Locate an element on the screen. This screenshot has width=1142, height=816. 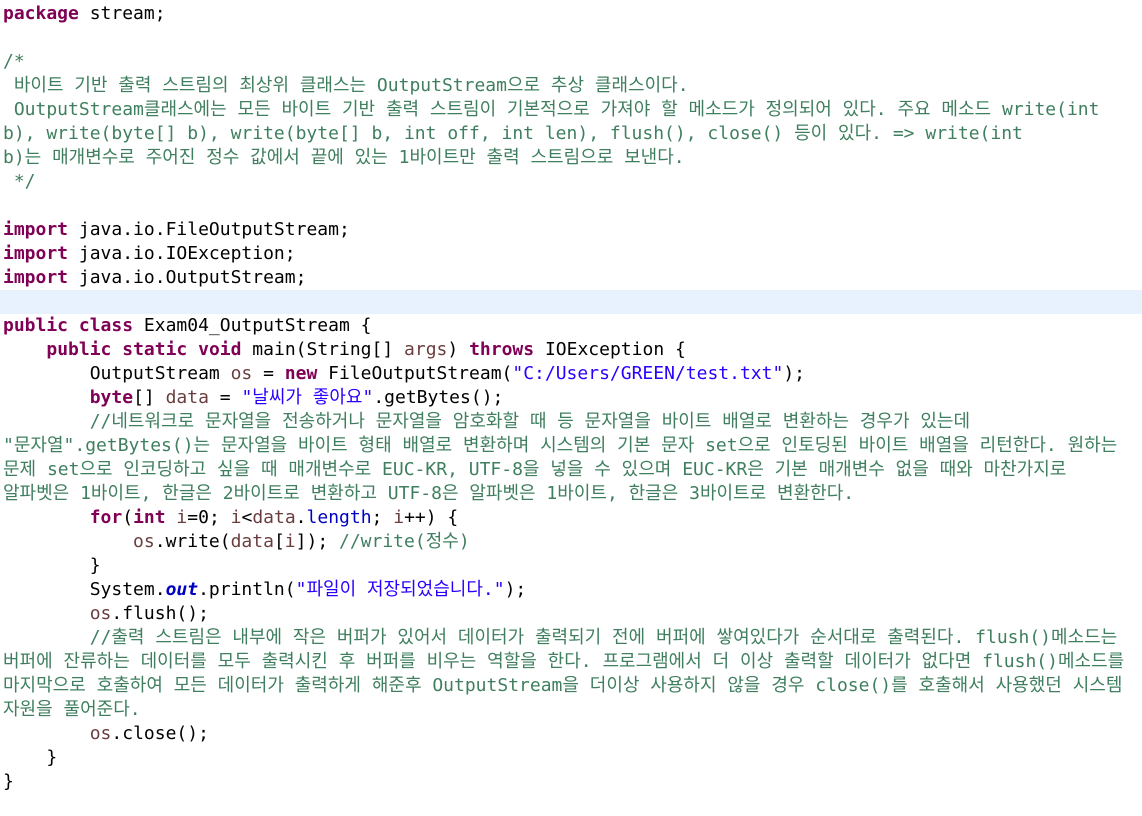
code-token: class is located at coordinates (106, 325).